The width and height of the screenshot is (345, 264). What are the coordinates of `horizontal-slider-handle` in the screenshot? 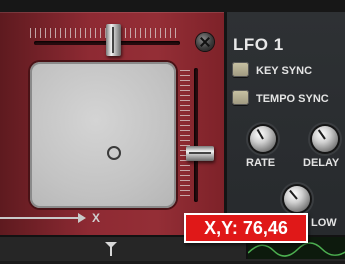 It's located at (113, 40).